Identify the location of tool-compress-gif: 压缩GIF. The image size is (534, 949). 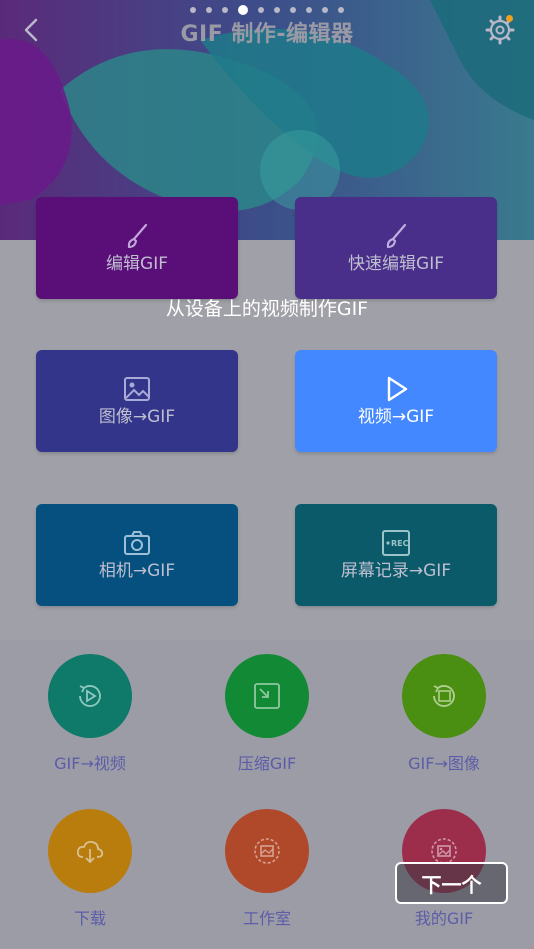
(267, 719).